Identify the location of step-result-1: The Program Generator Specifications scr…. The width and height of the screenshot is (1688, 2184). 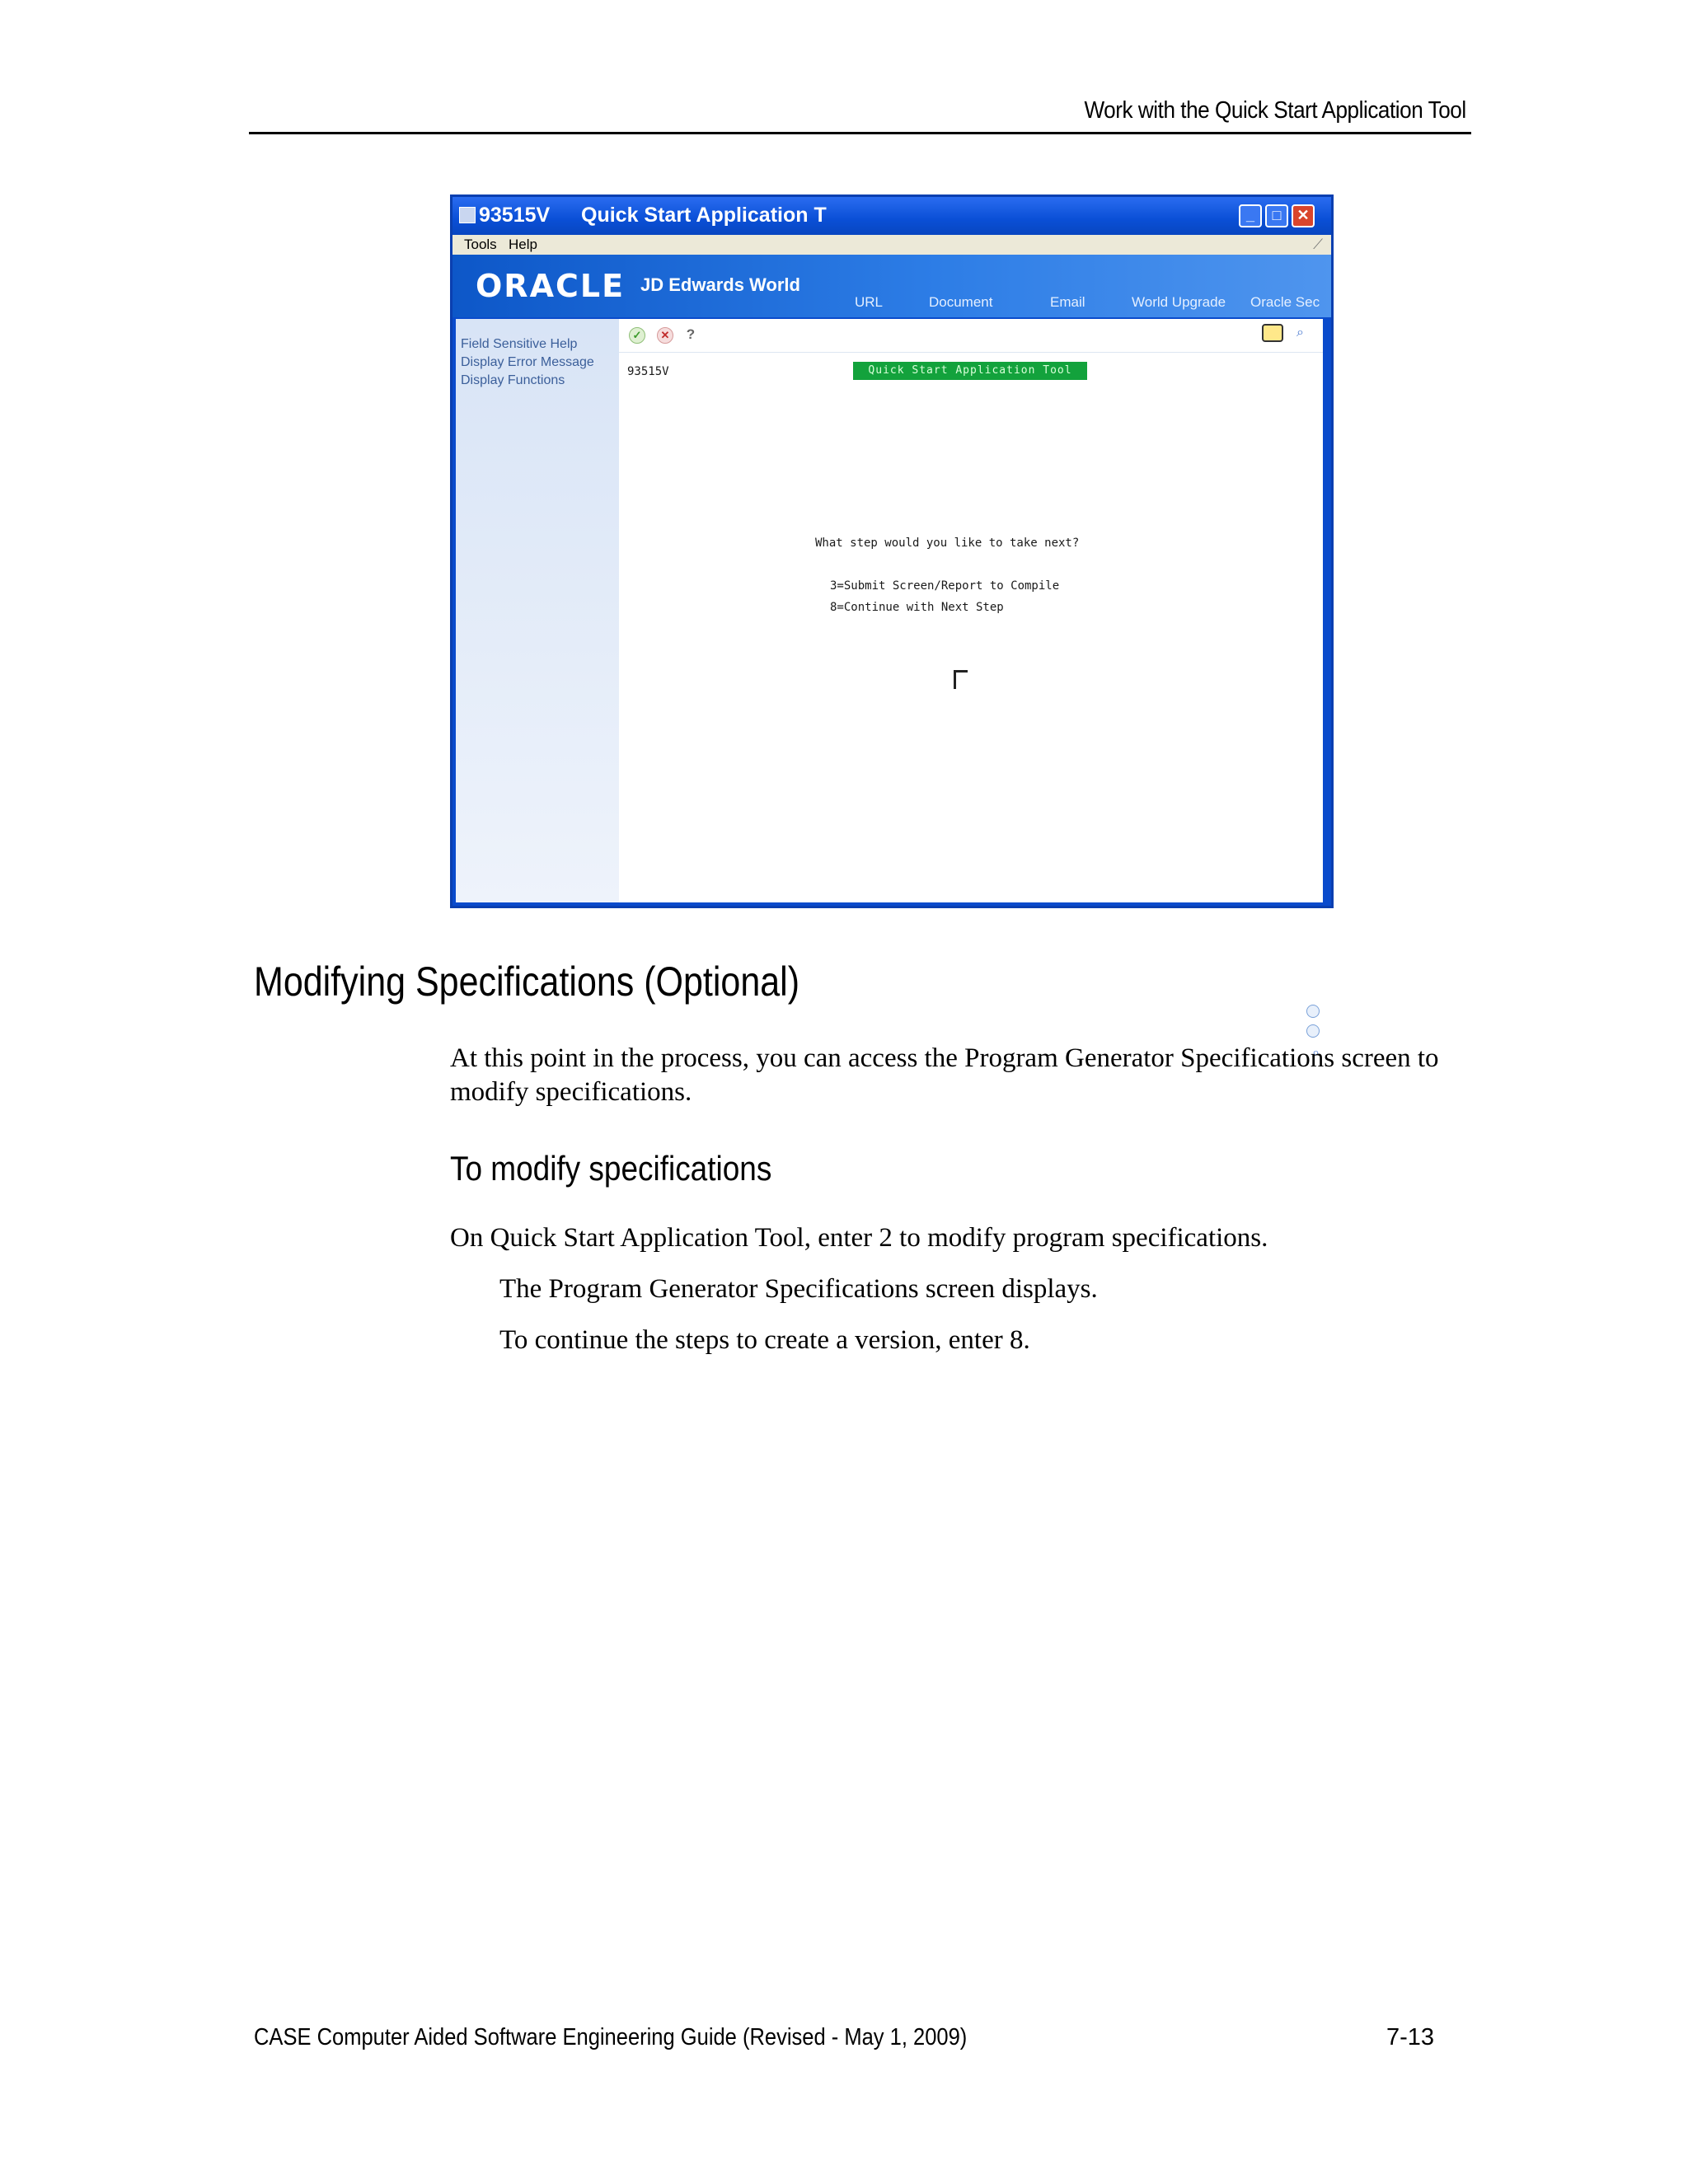
(799, 1289).